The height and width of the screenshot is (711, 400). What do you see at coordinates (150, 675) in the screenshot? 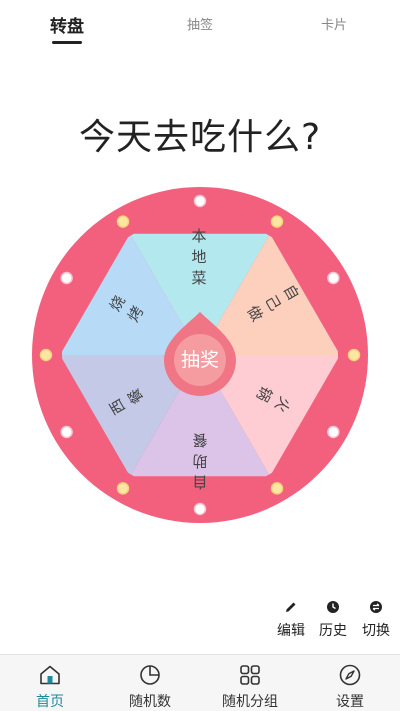
I see `pie-chart-icon` at bounding box center [150, 675].